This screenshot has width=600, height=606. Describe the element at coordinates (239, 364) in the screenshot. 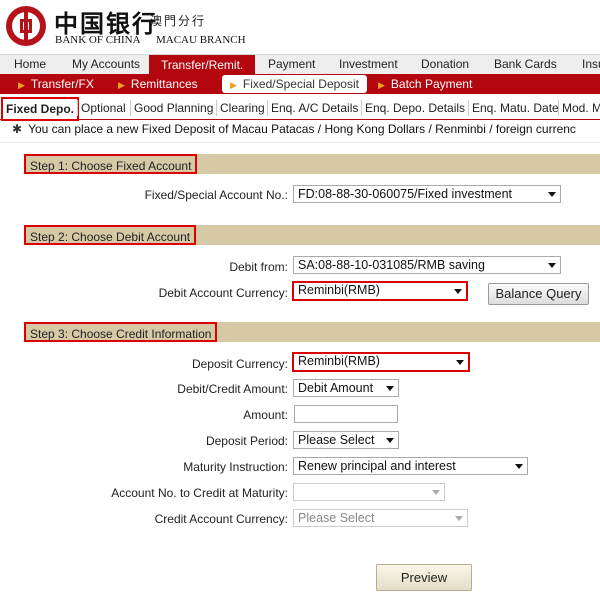

I see `deposit-currency-label: Deposit Currency:` at that location.